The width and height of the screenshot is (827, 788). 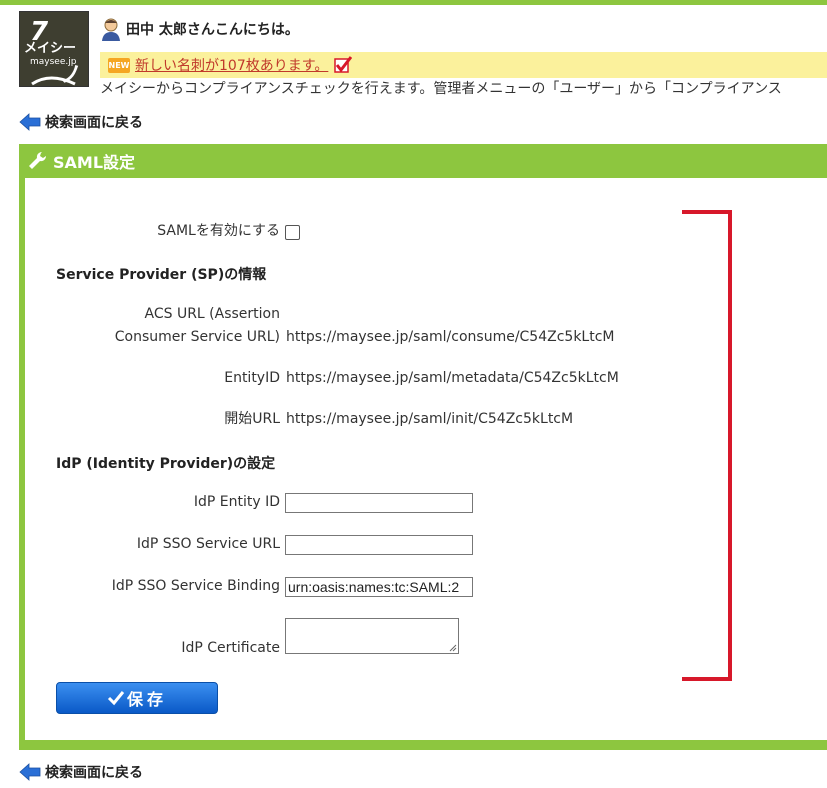 What do you see at coordinates (94, 162) in the screenshot?
I see `panel-title: SAML設定` at bounding box center [94, 162].